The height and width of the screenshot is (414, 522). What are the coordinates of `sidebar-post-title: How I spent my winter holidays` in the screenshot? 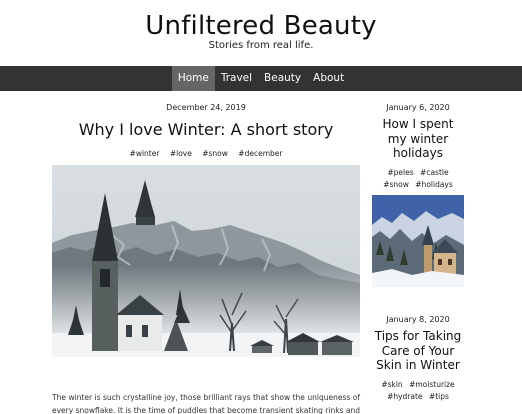 It's located at (418, 139).